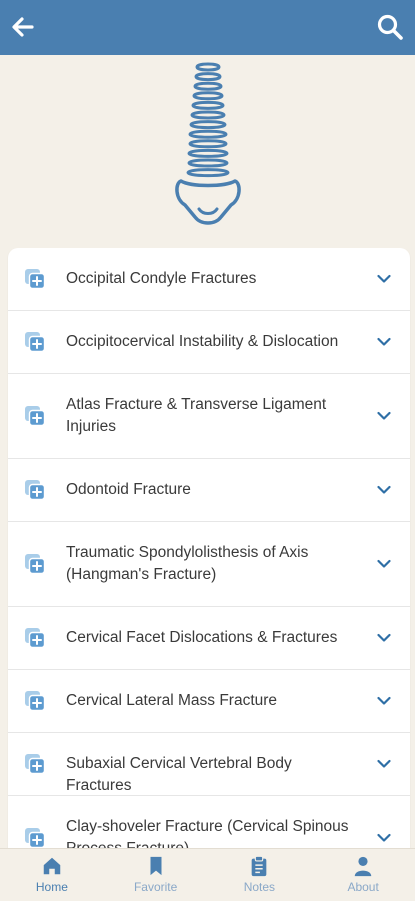  Describe the element at coordinates (207, 27) in the screenshot. I see `app-header` at that location.